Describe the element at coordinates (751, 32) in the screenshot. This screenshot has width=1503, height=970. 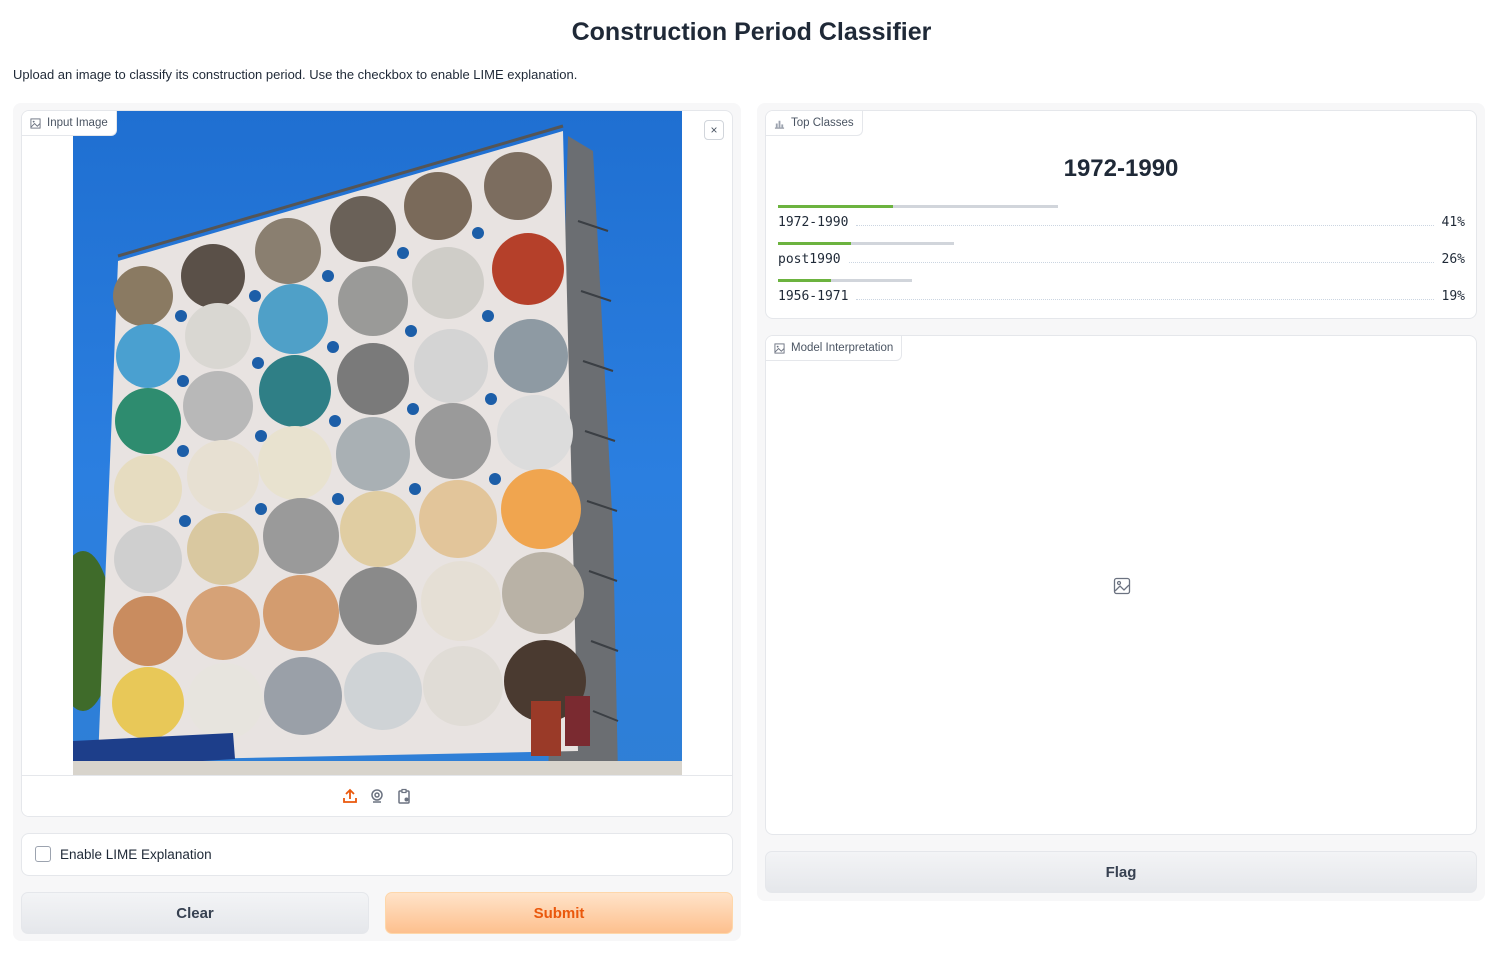
I see `page-title: Construction Period Classifier` at that location.